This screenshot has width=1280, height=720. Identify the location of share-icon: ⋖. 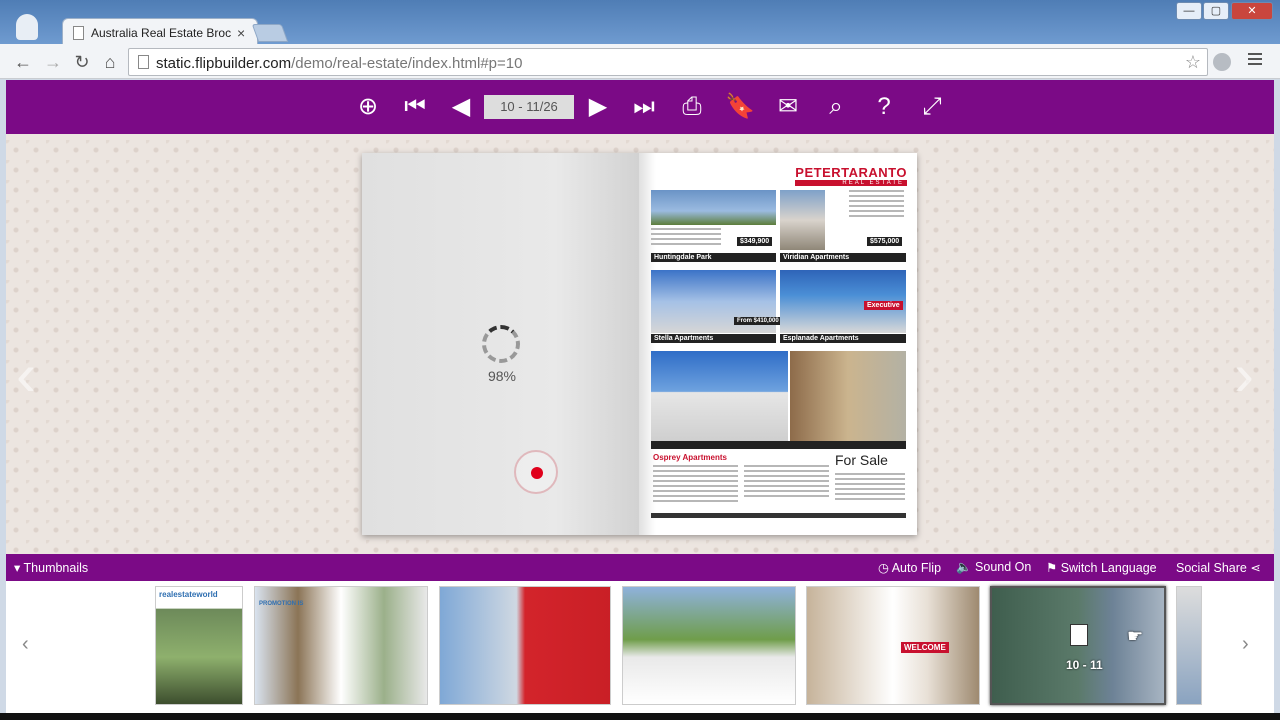
(1253, 568).